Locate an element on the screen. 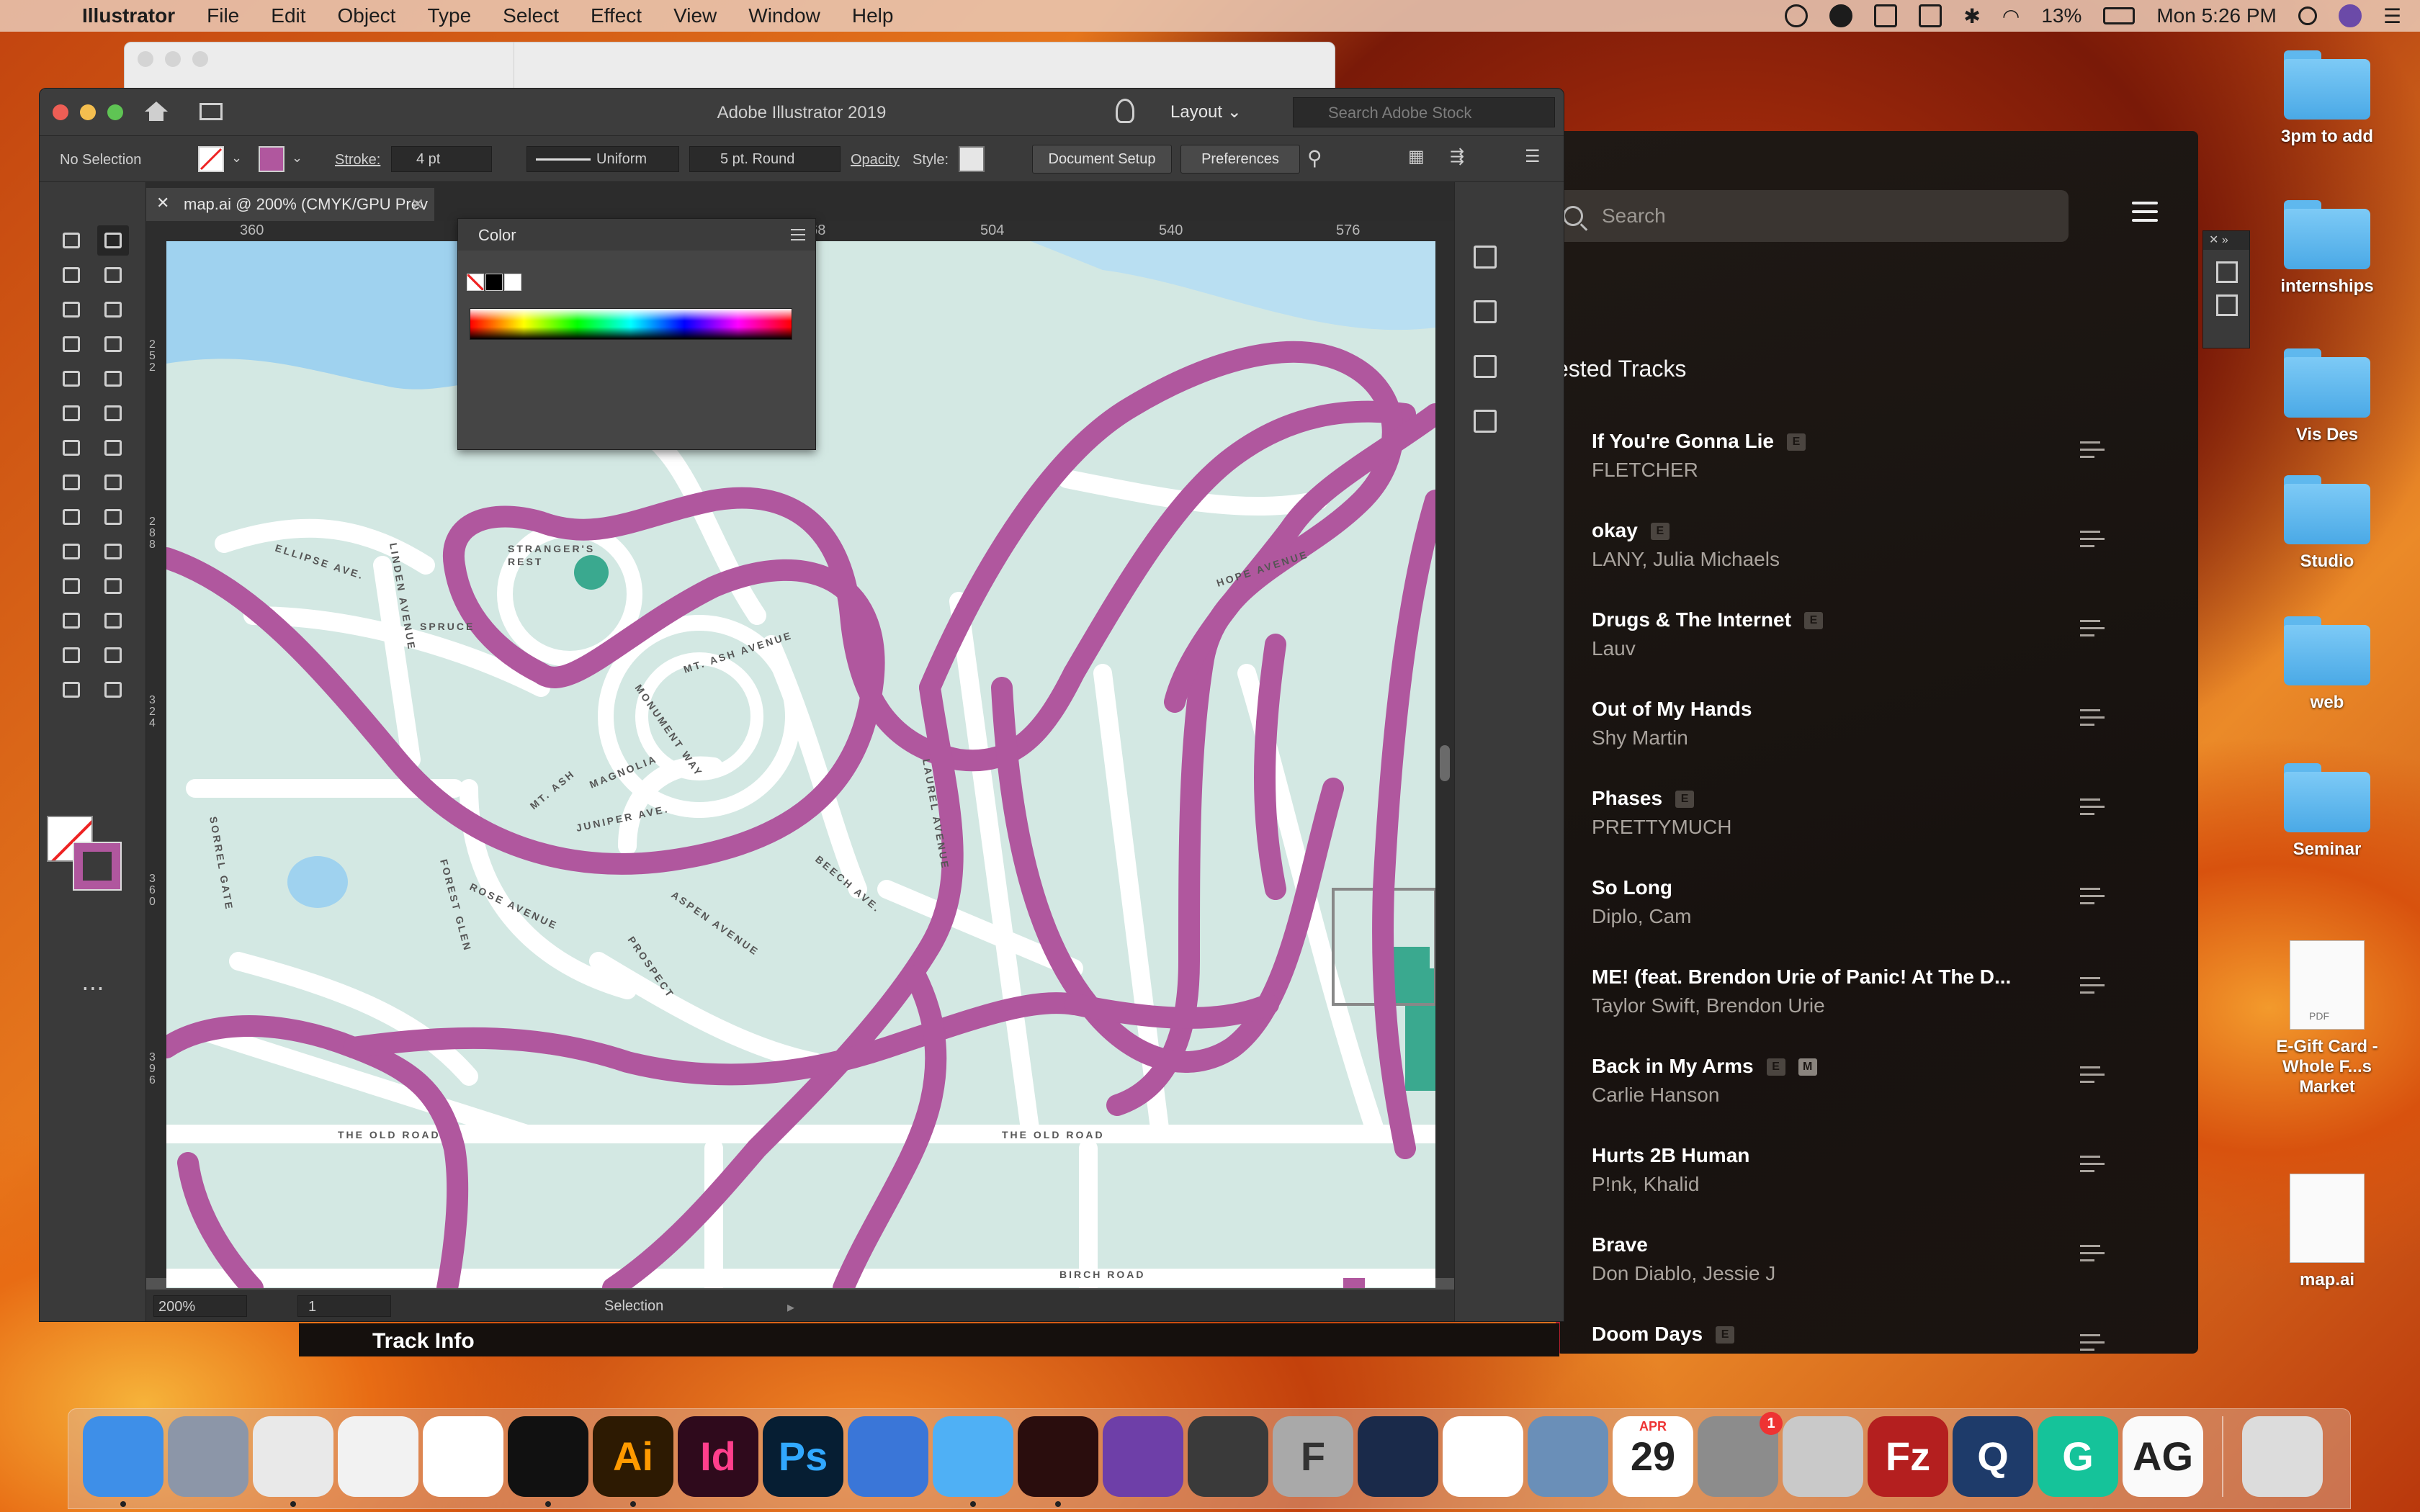 This screenshot has height=1512, width=2420. palette-header: ✕ » is located at coordinates (2226, 240).